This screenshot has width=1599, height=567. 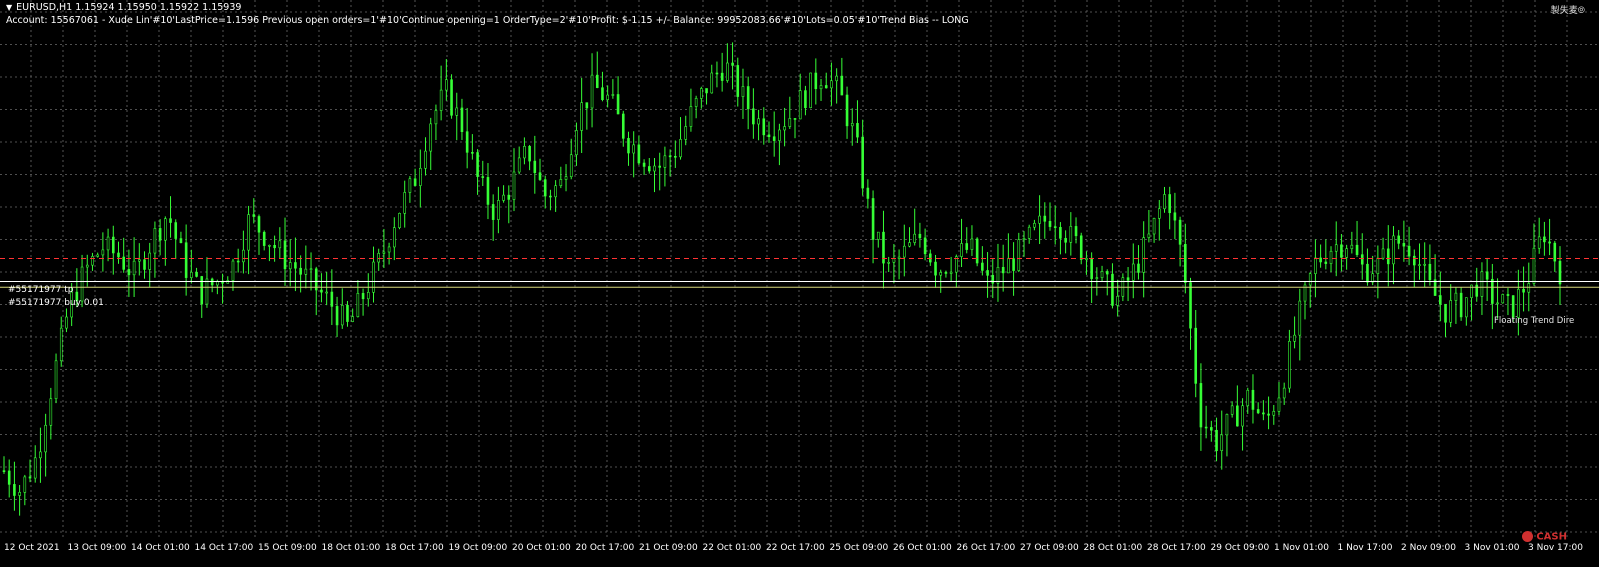 What do you see at coordinates (541, 548) in the screenshot?
I see `time-tick-label: 20 Oct 01:00` at bounding box center [541, 548].